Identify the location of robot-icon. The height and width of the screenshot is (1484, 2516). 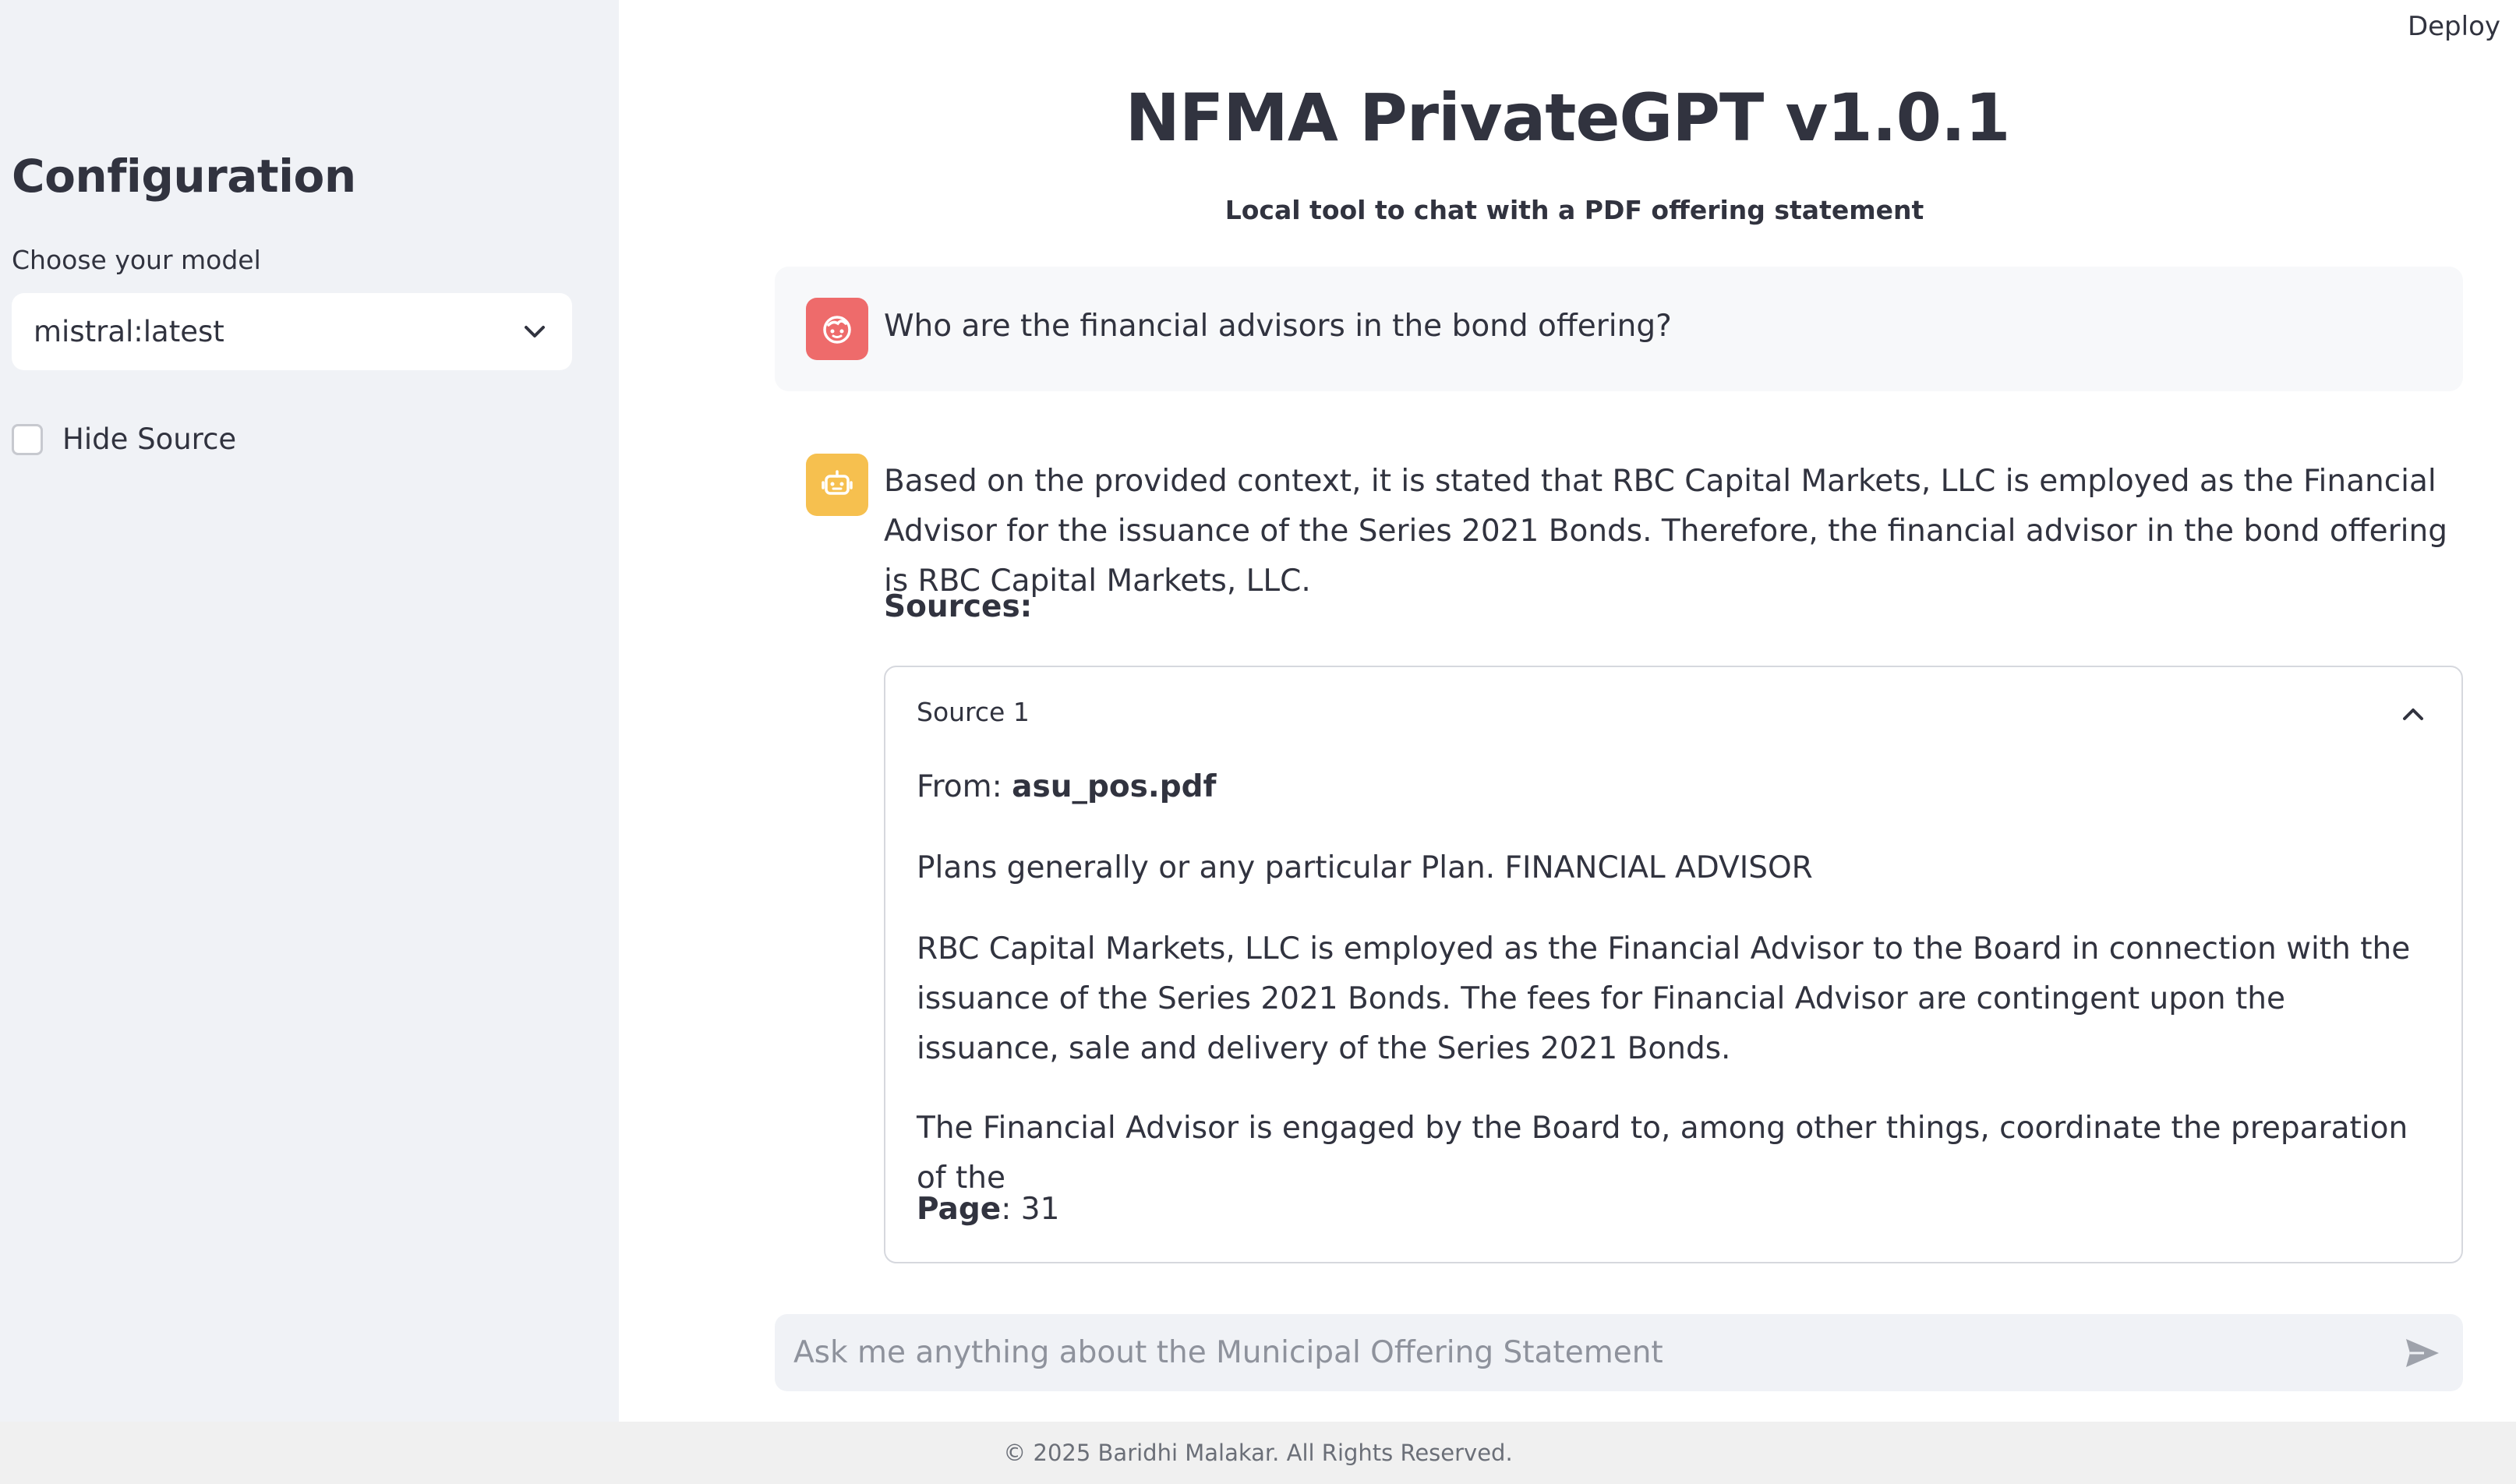
(837, 485).